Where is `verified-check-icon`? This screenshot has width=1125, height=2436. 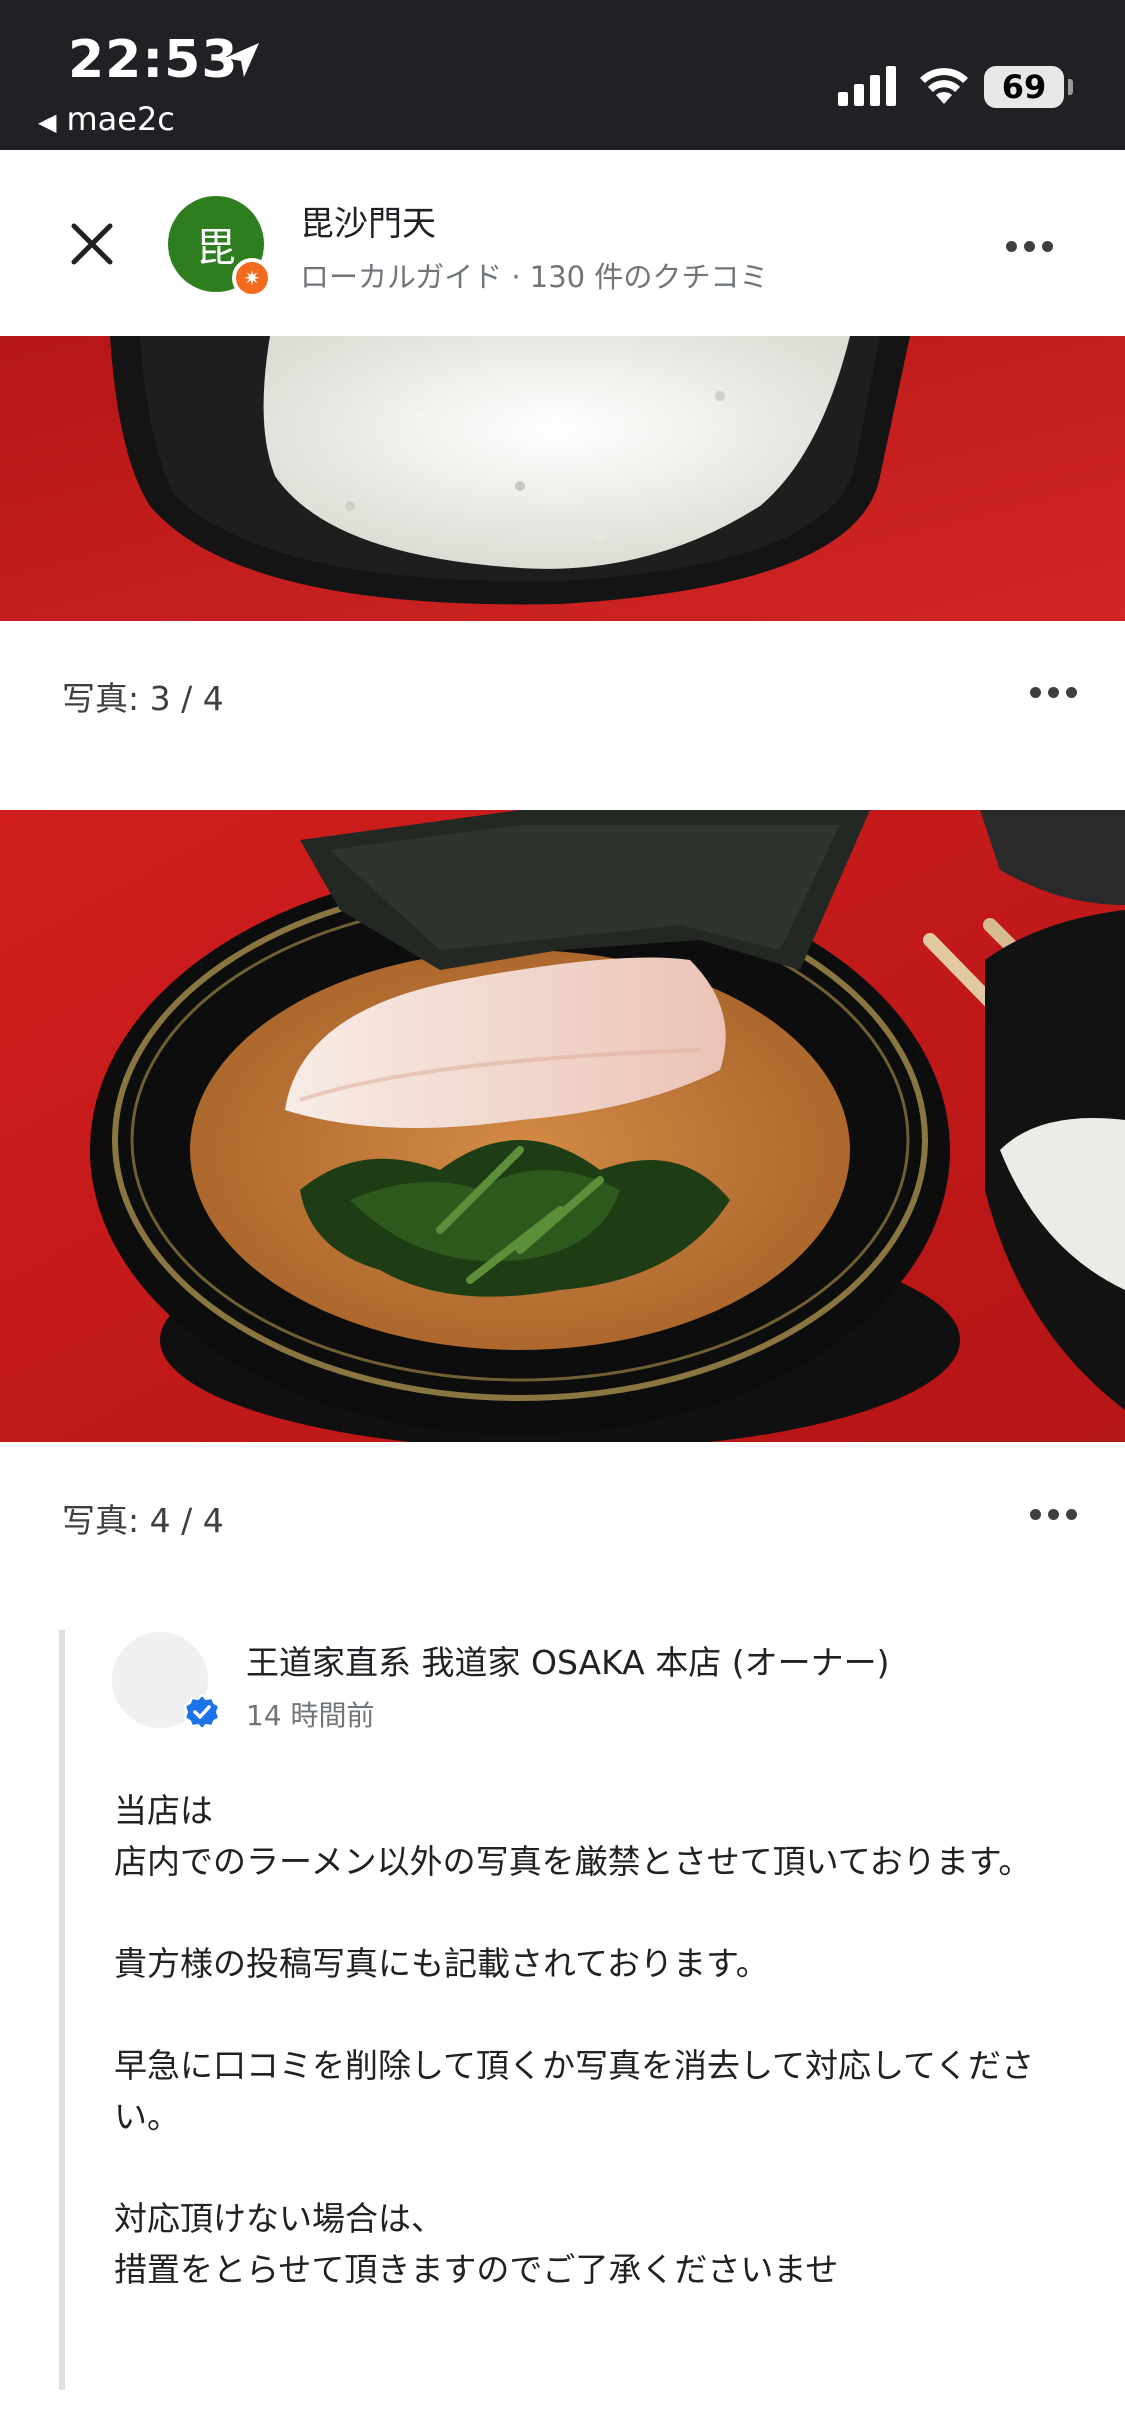
verified-check-icon is located at coordinates (202, 1712).